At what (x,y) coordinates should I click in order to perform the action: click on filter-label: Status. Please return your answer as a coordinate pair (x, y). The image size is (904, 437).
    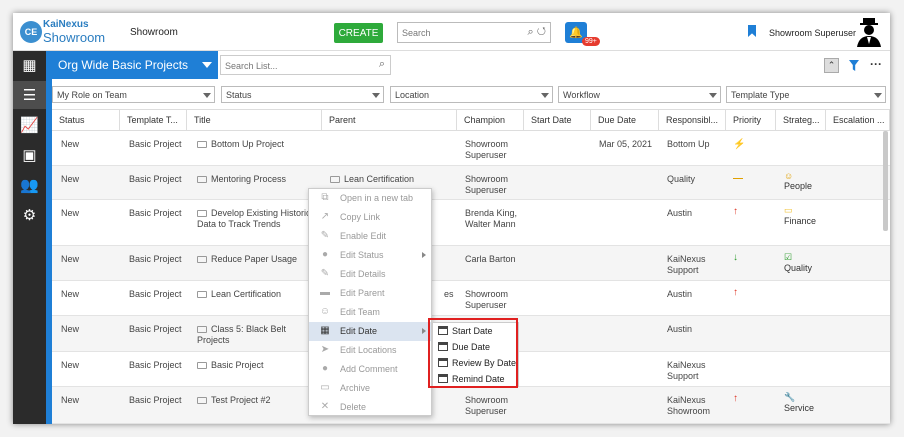
    Looking at the image, I should click on (239, 95).